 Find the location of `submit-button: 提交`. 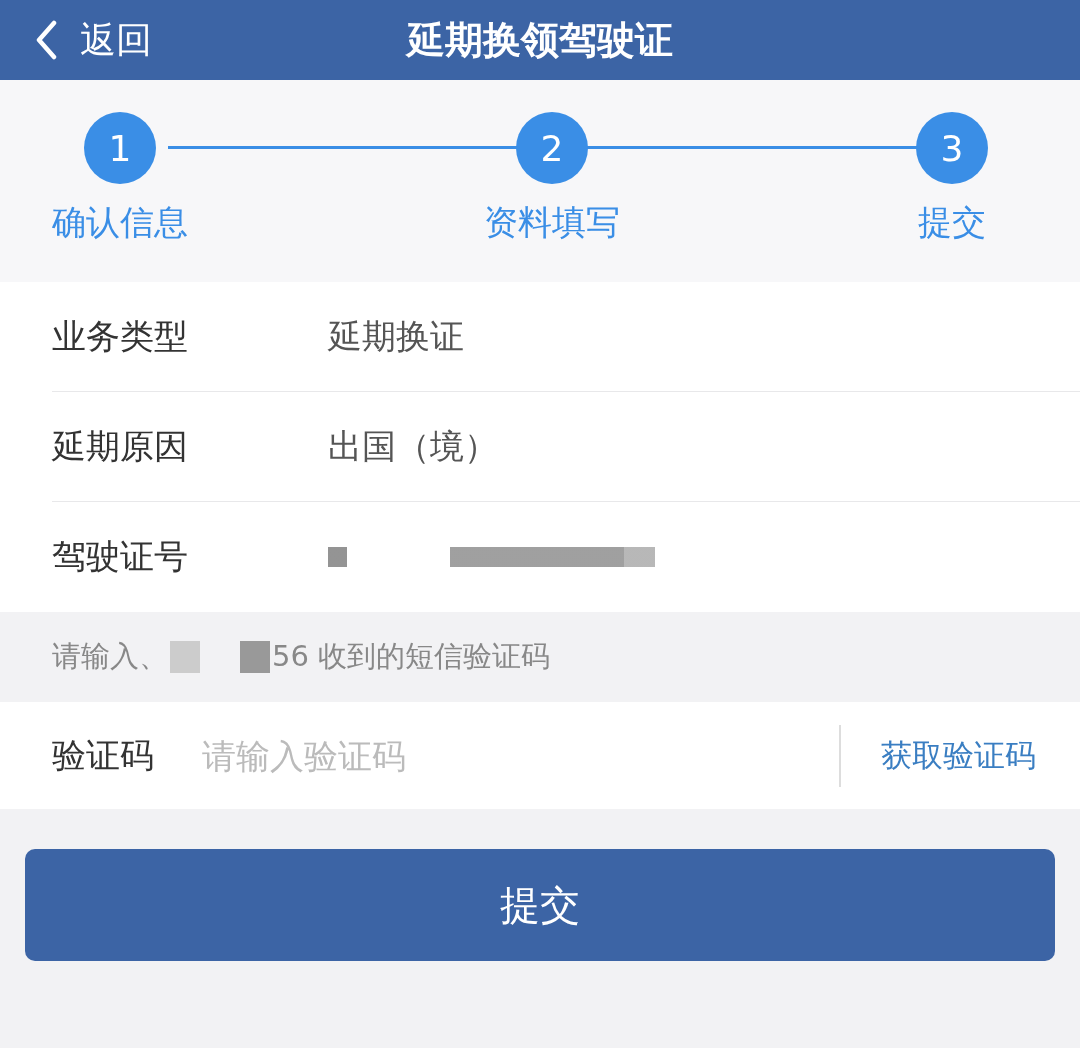

submit-button: 提交 is located at coordinates (540, 905).